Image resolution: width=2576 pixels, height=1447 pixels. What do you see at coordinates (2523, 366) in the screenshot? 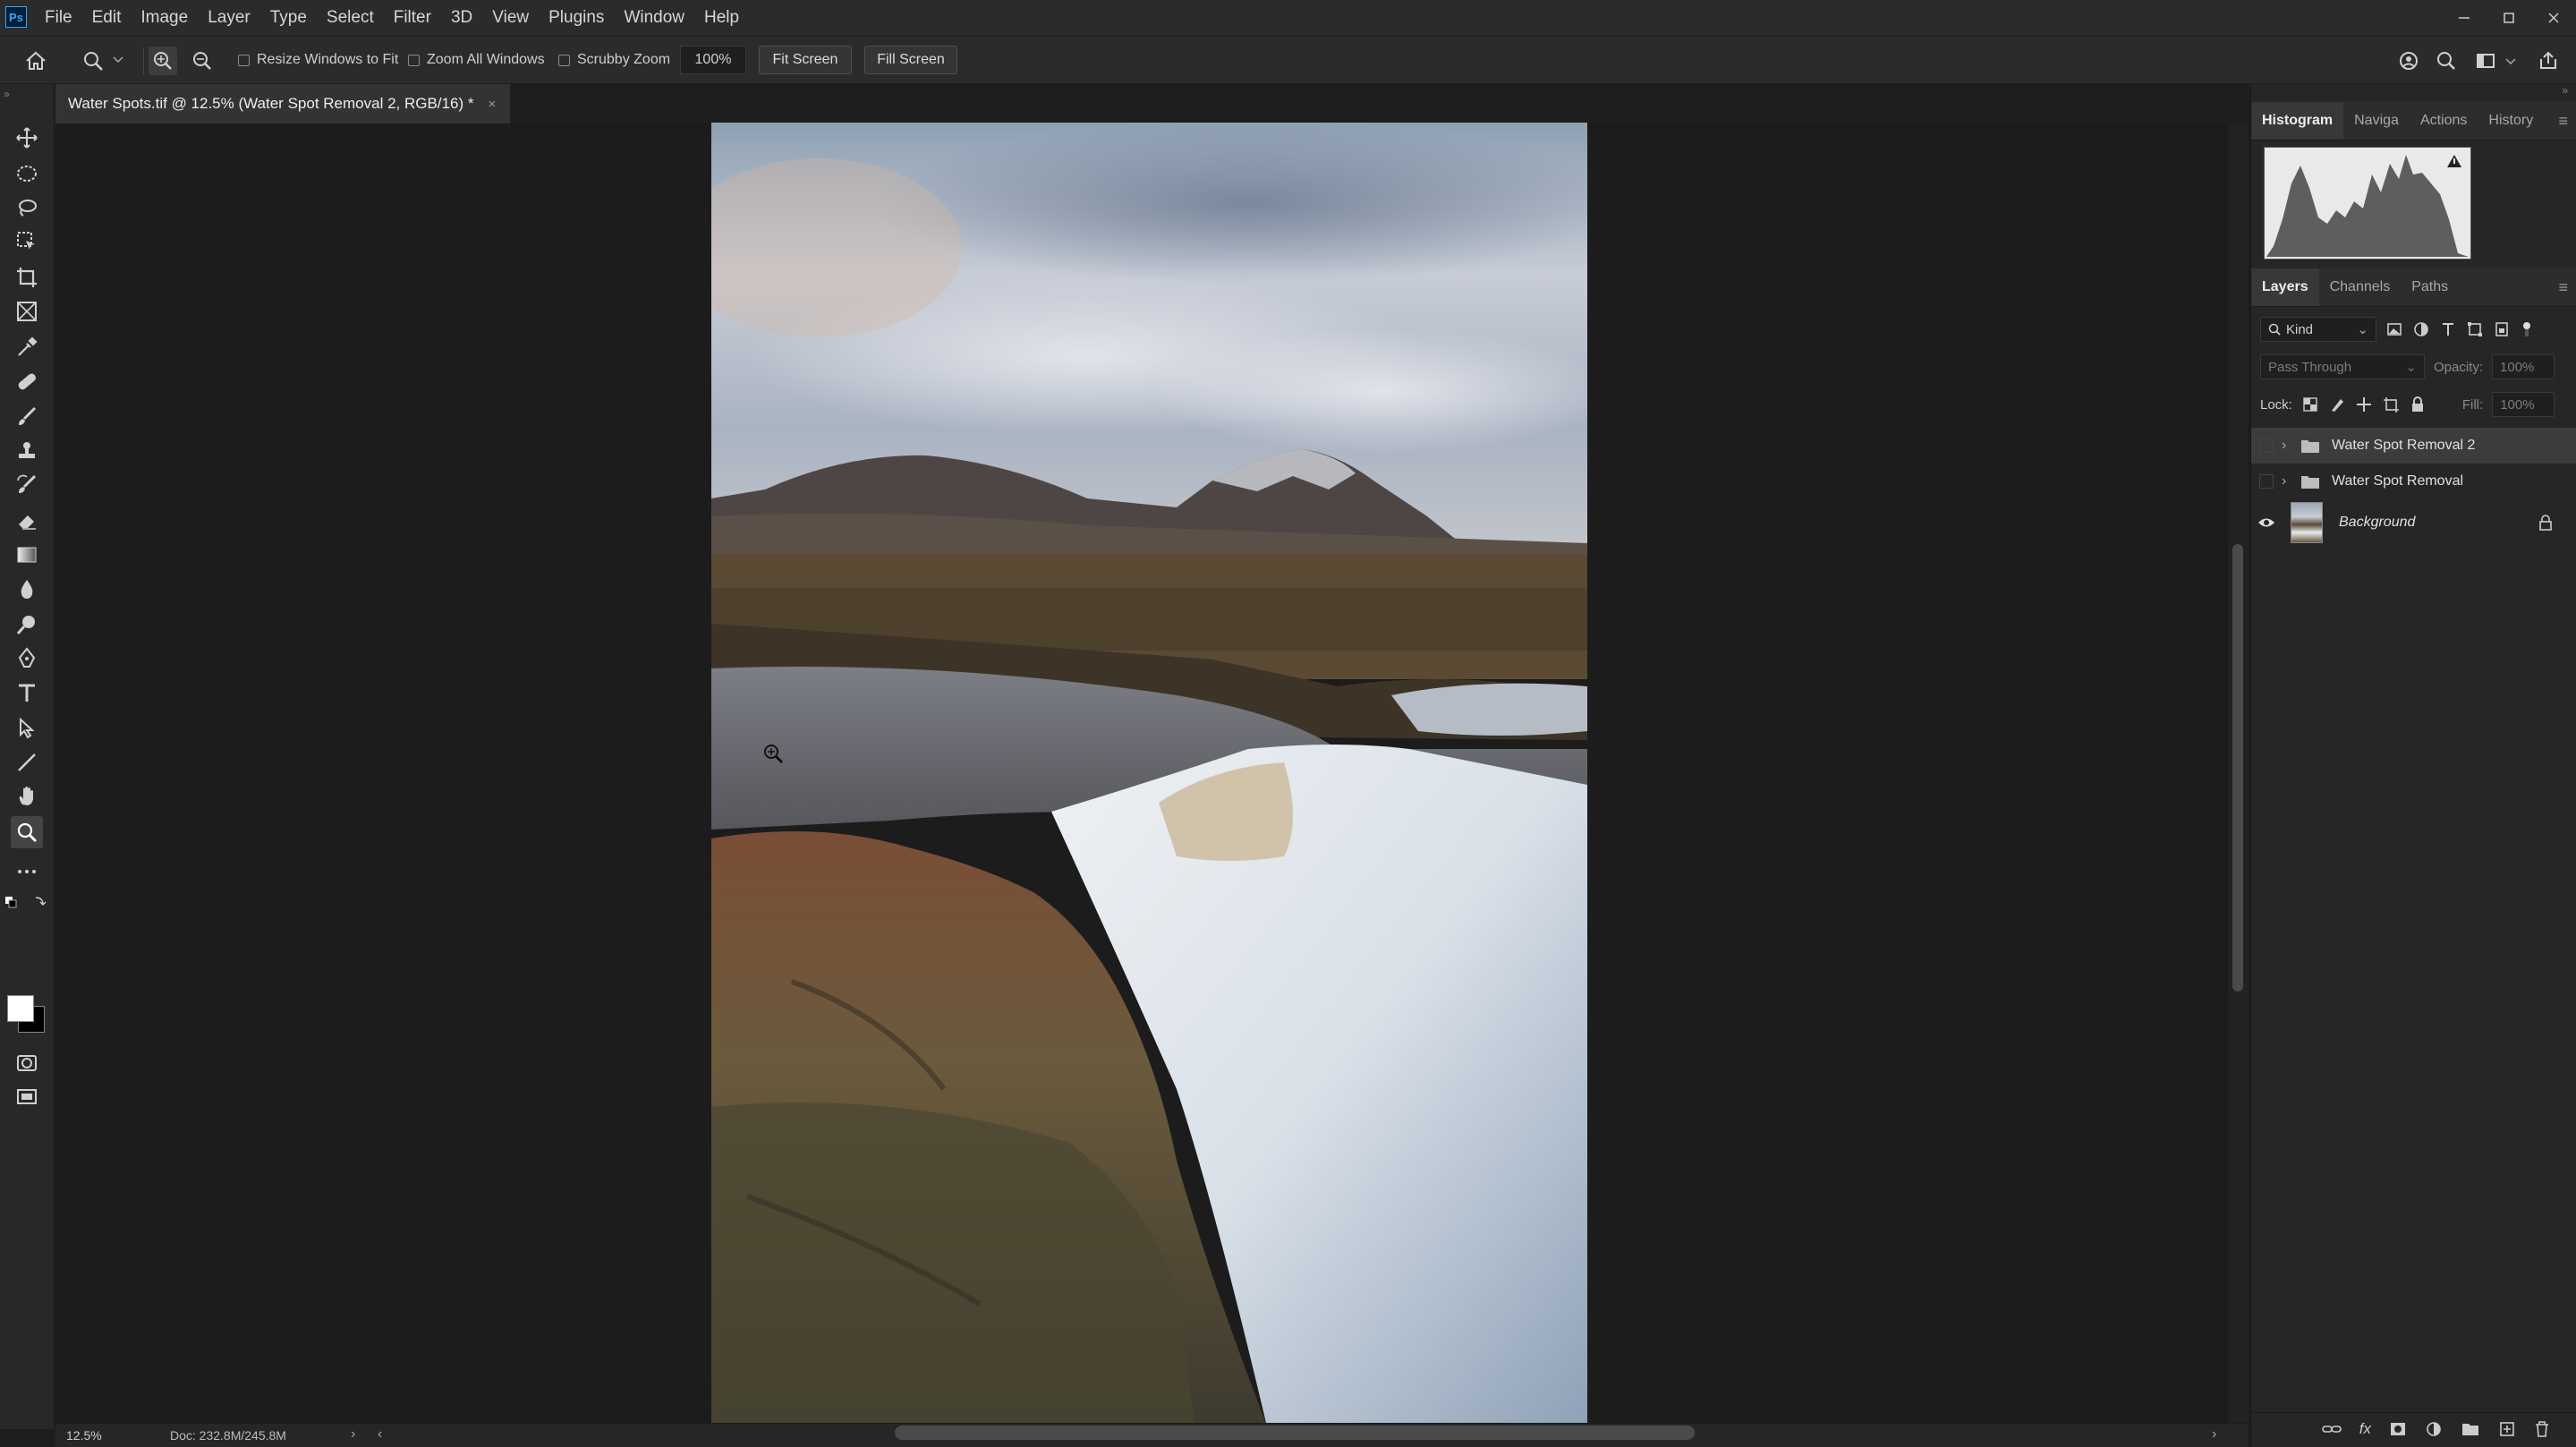
I see `opacity-input: 100%` at bounding box center [2523, 366].